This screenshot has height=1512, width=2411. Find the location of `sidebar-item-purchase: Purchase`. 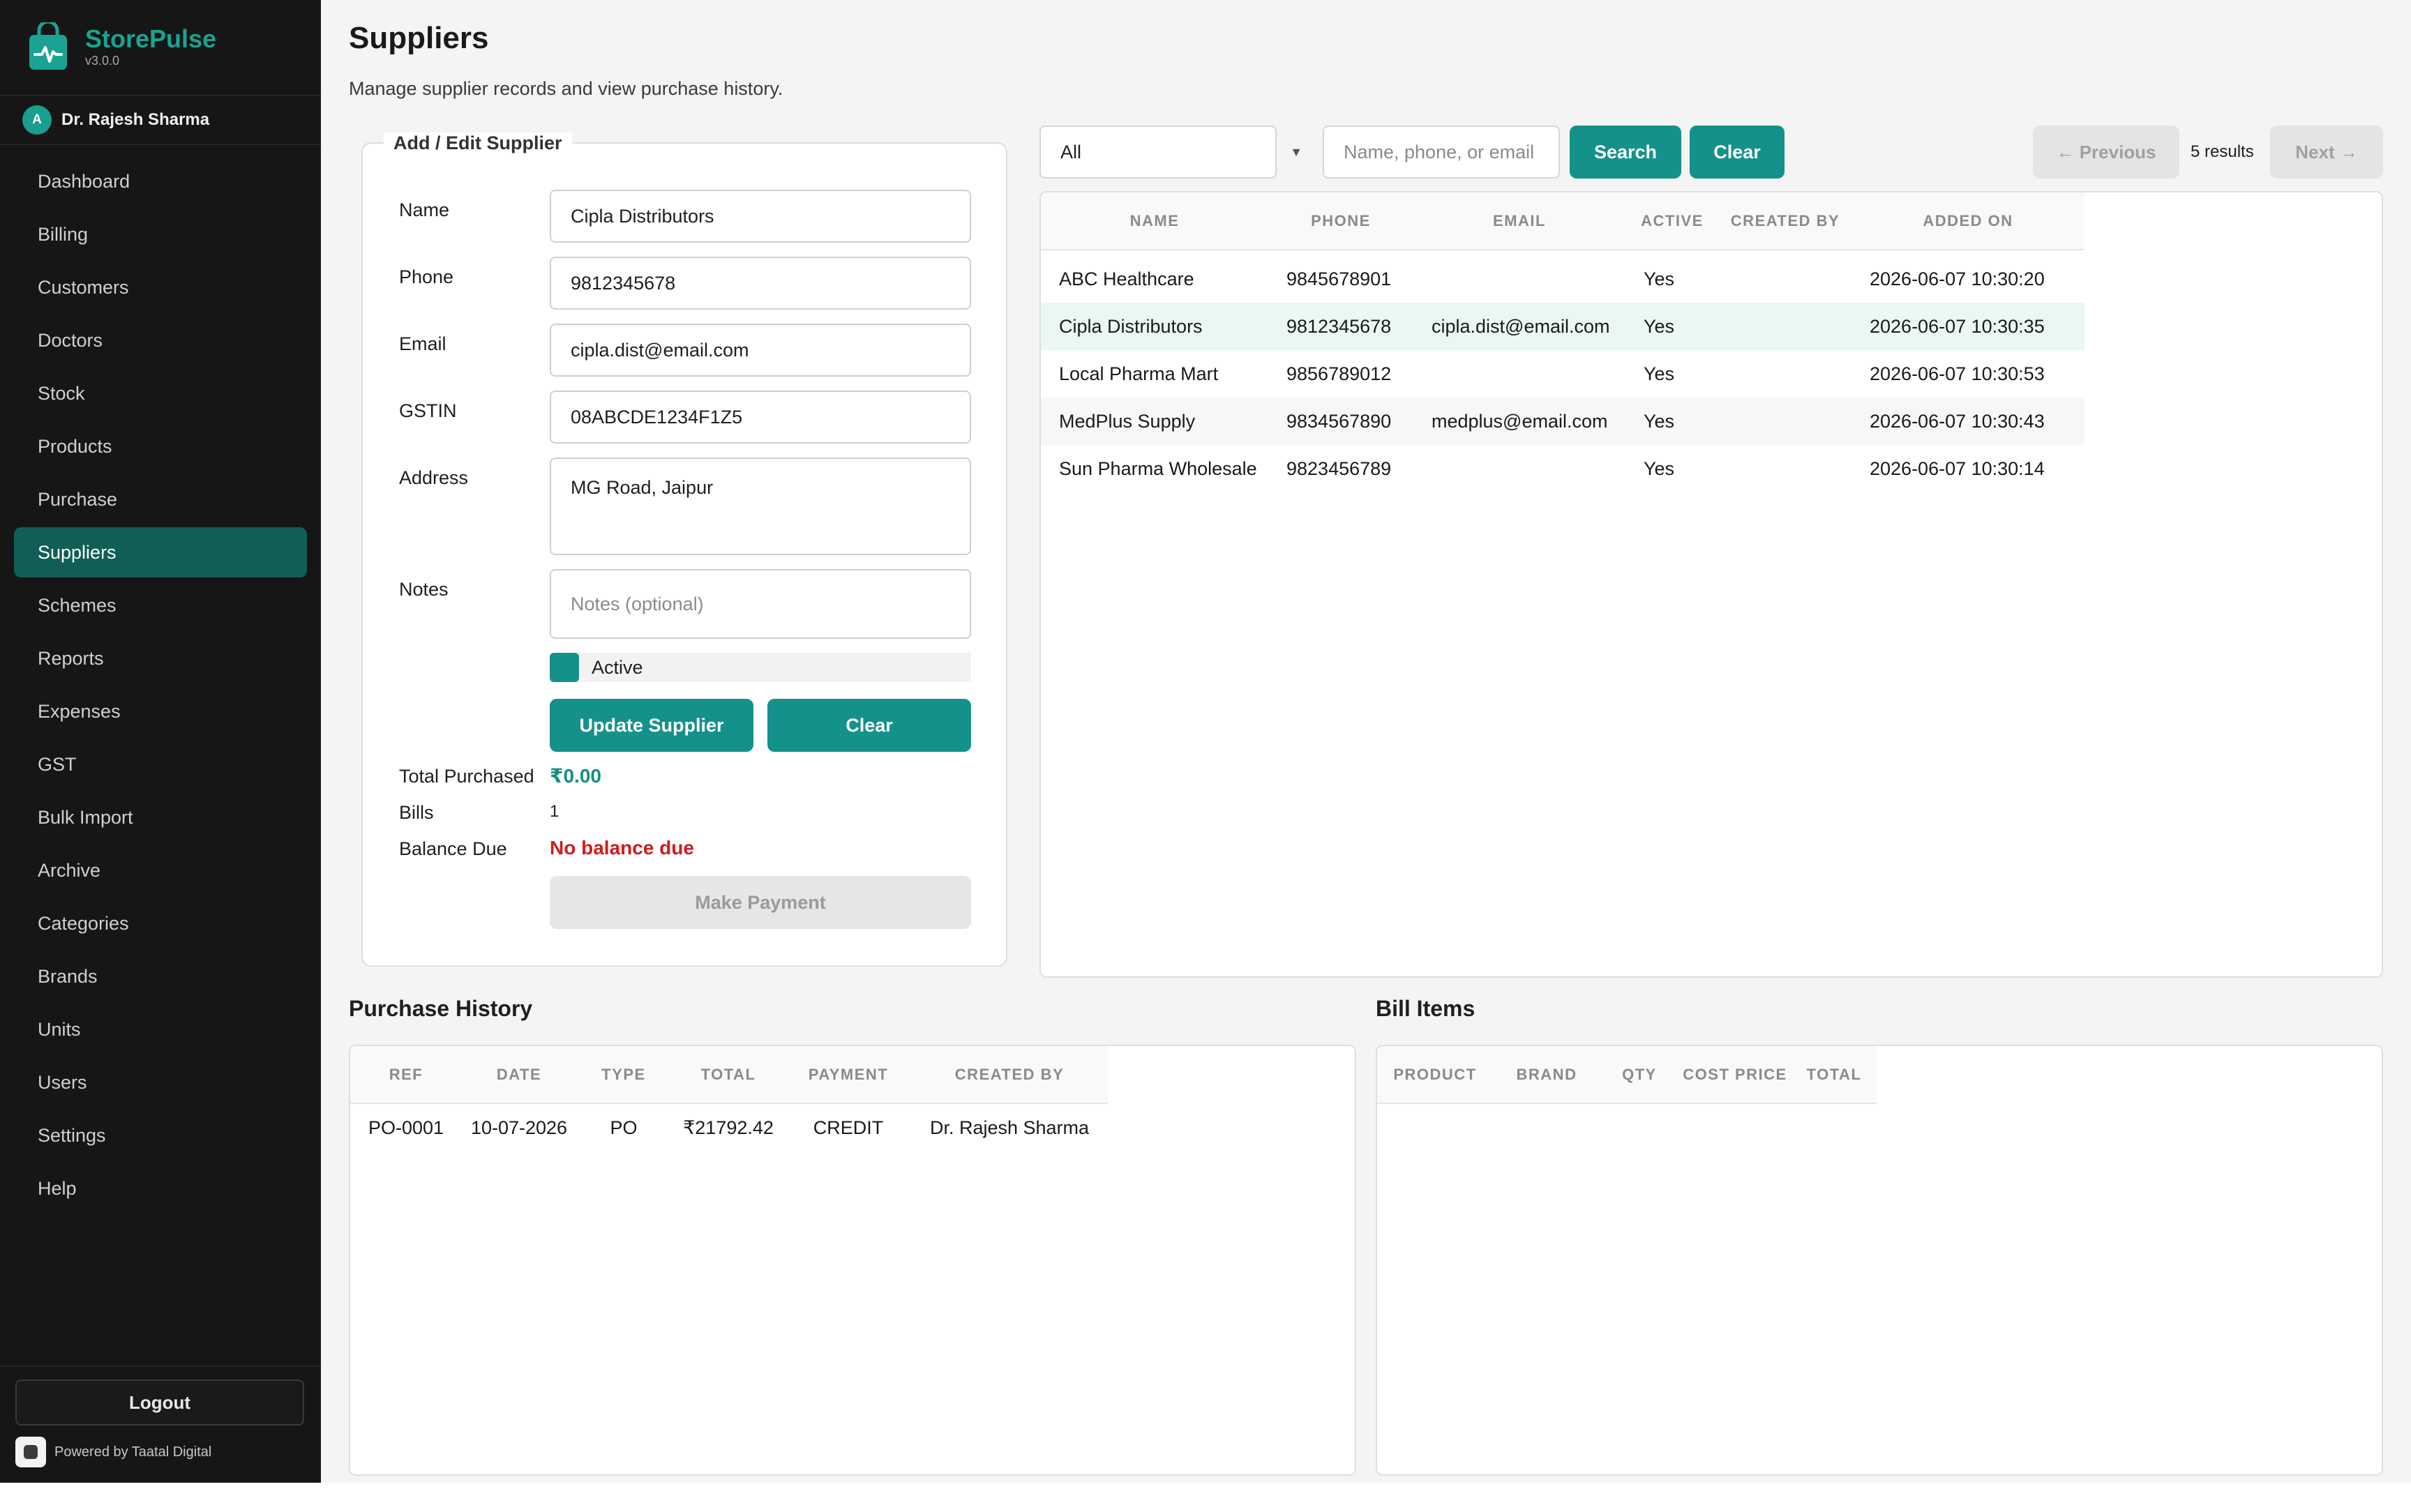

sidebar-item-purchase: Purchase is located at coordinates (160, 499).